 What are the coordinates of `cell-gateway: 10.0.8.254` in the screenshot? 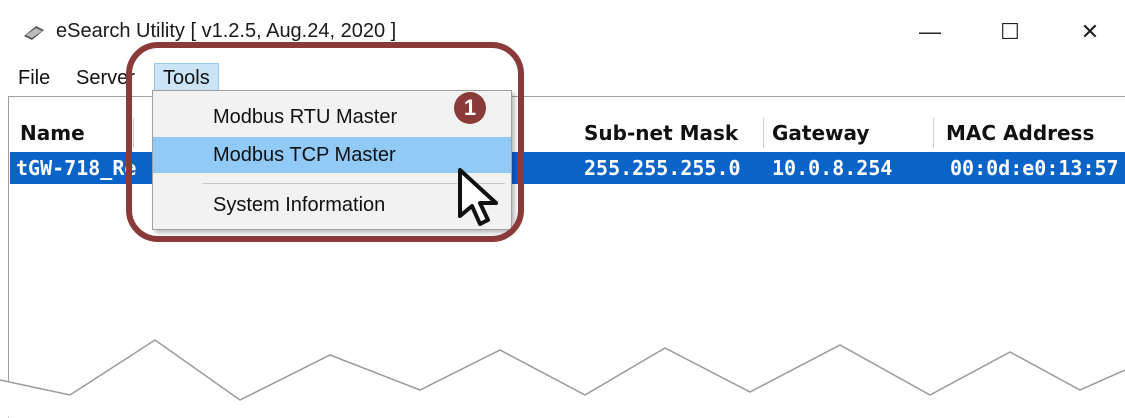 It's located at (832, 168).